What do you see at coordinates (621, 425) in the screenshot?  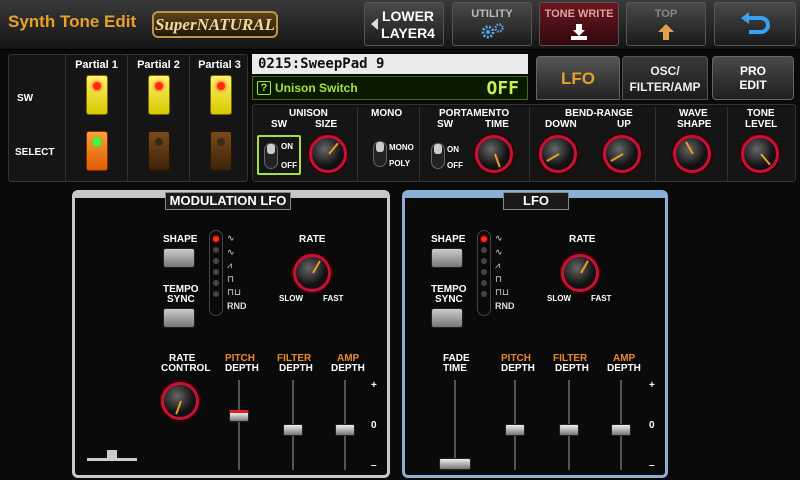 I see `lfo-amp-depth-slider` at bounding box center [621, 425].